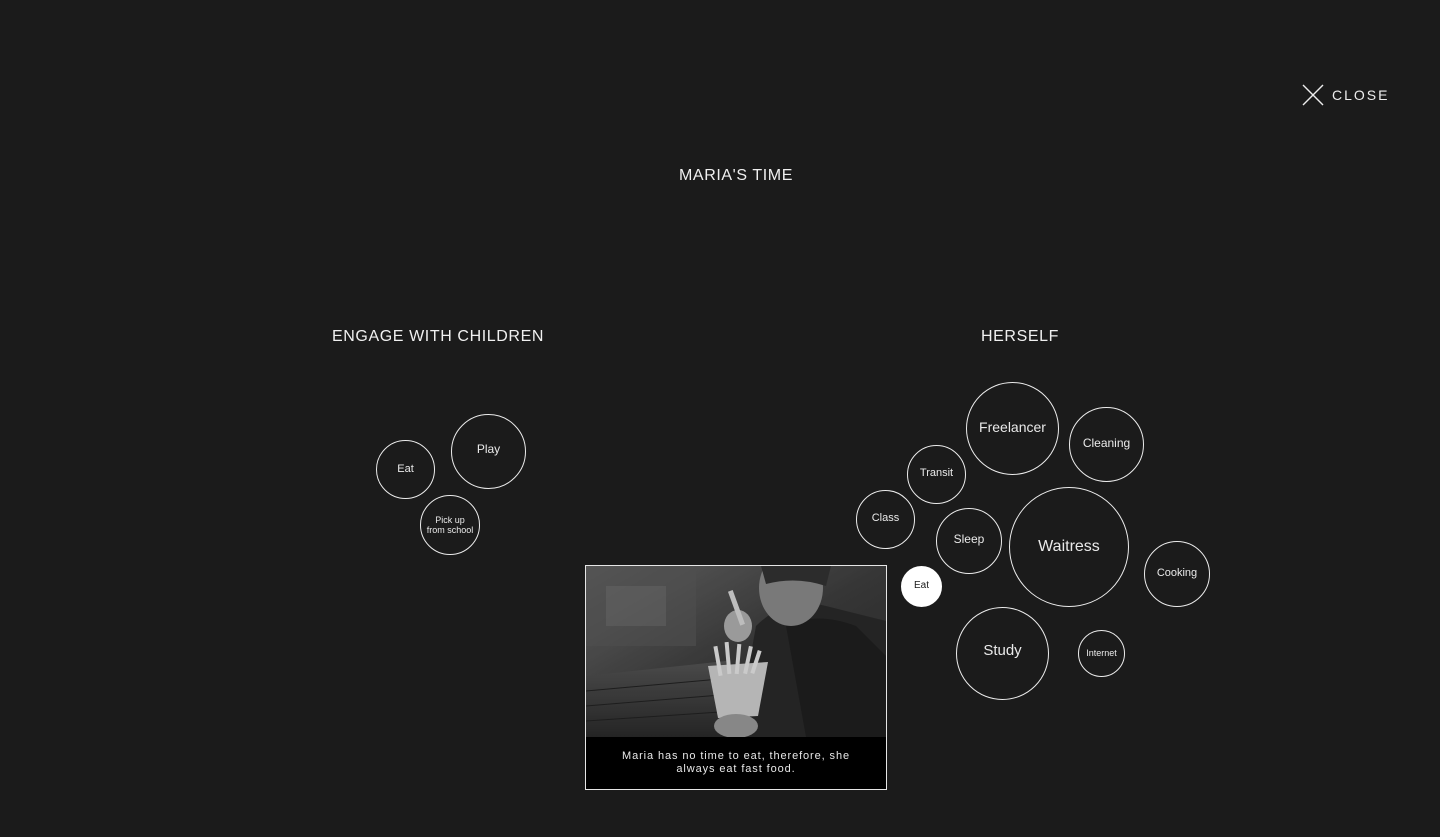  What do you see at coordinates (1069, 547) in the screenshot?
I see `bubble-herself-waitress: Waitress` at bounding box center [1069, 547].